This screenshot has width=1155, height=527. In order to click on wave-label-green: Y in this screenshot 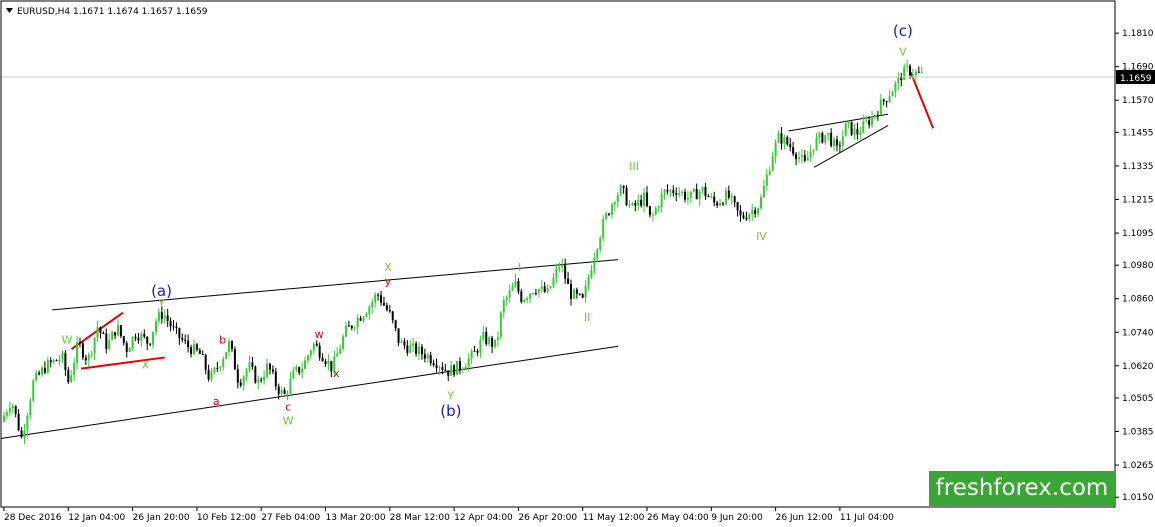, I will do `click(451, 395)`.